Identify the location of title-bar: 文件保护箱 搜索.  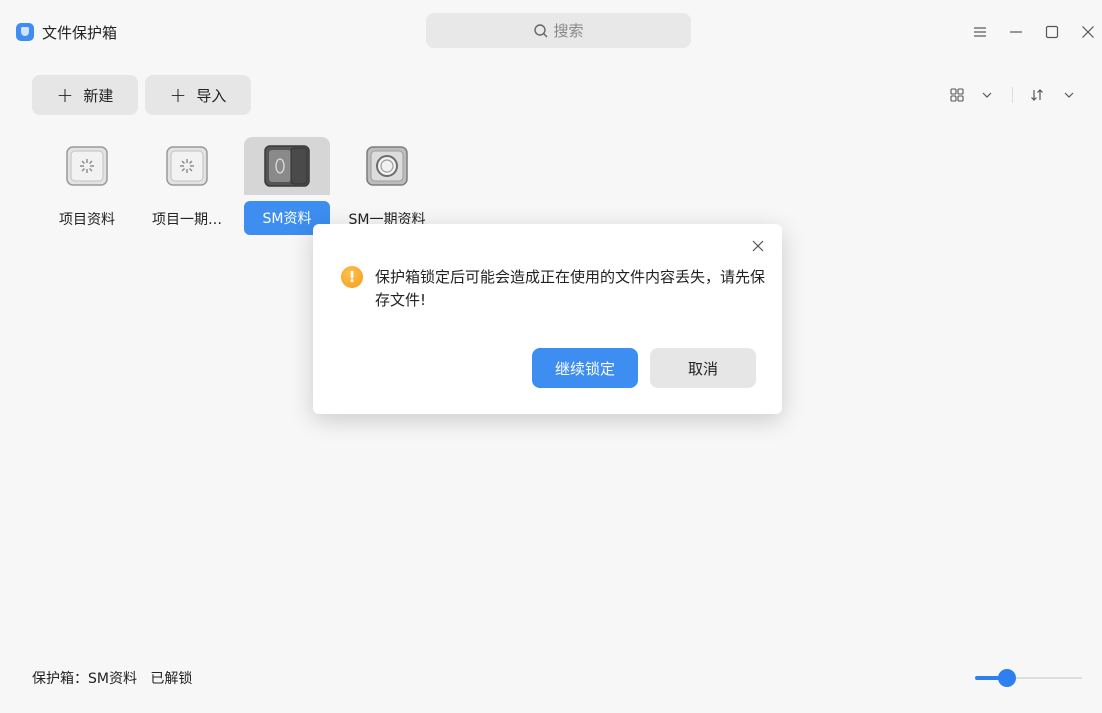
(551, 32).